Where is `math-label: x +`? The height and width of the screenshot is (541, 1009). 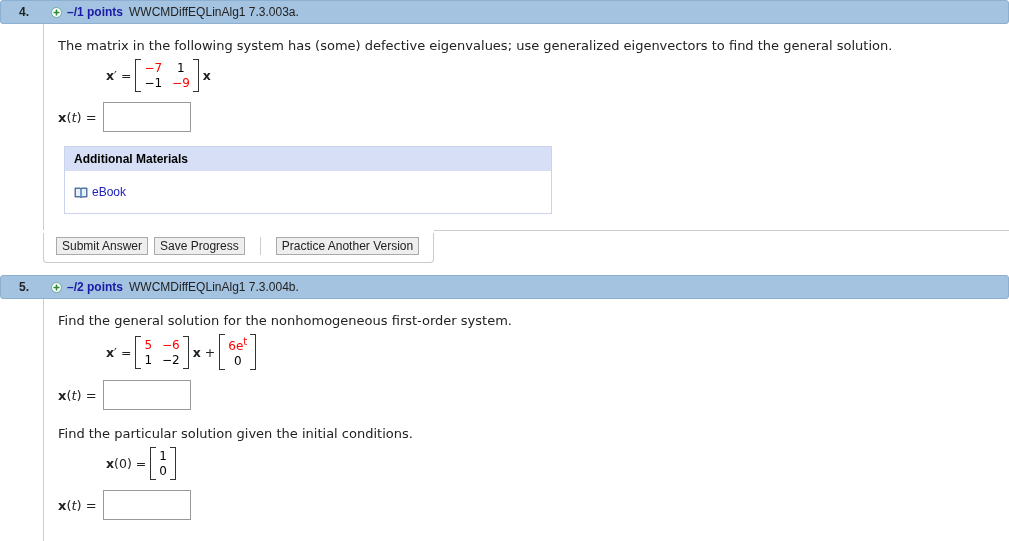 math-label: x + is located at coordinates (204, 352).